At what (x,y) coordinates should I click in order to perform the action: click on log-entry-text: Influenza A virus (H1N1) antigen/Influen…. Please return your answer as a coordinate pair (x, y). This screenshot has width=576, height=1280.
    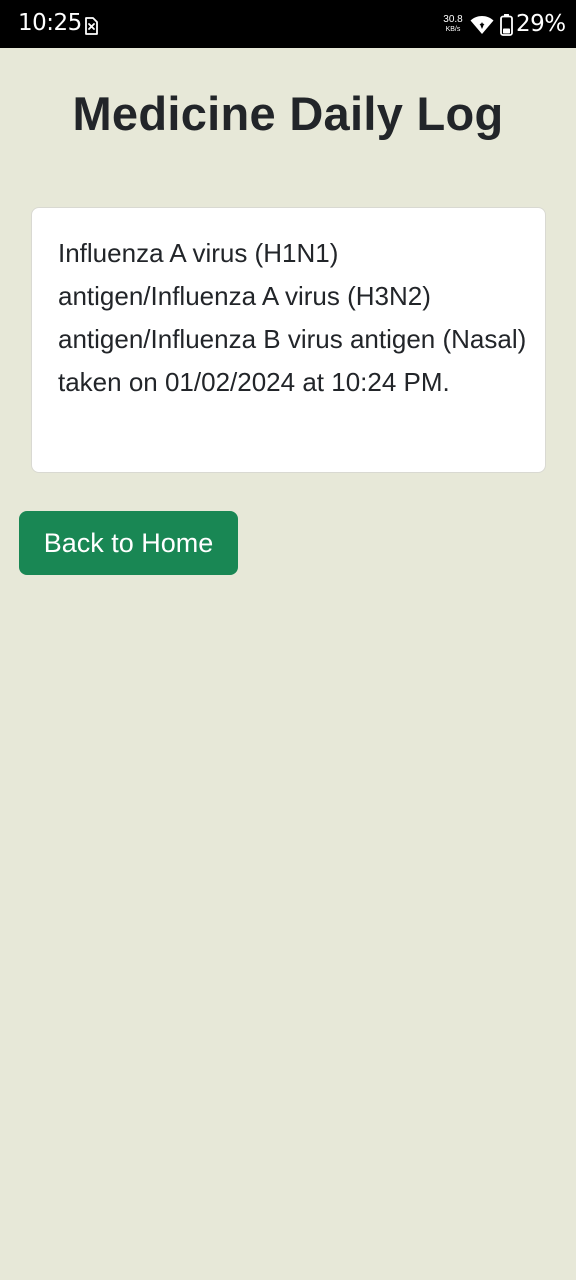
    Looking at the image, I should click on (292, 317).